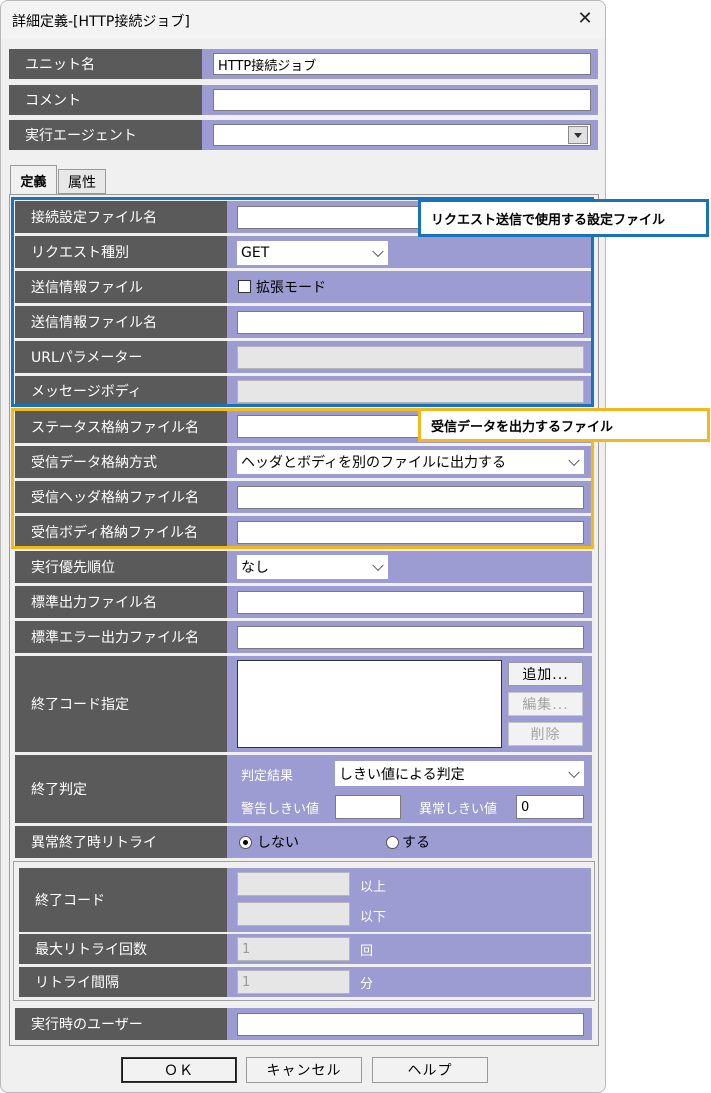 The image size is (711, 1093). I want to click on delete-button: 削除, so click(545, 734).